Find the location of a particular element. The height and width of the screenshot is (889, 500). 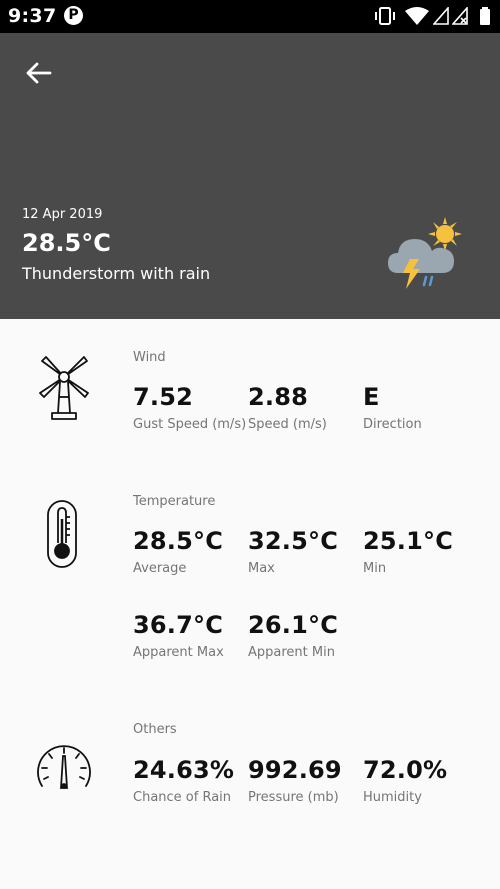

pressure: 992.69 Pressure (mb) is located at coordinates (305, 780).